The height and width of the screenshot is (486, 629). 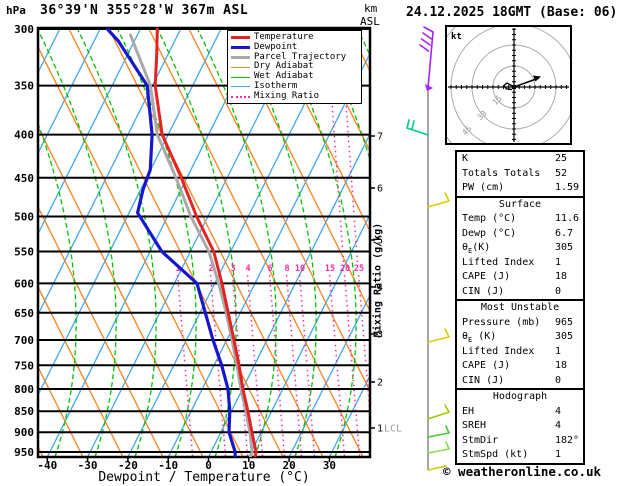 I want to click on indices-value: 18, so click(x=561, y=365).